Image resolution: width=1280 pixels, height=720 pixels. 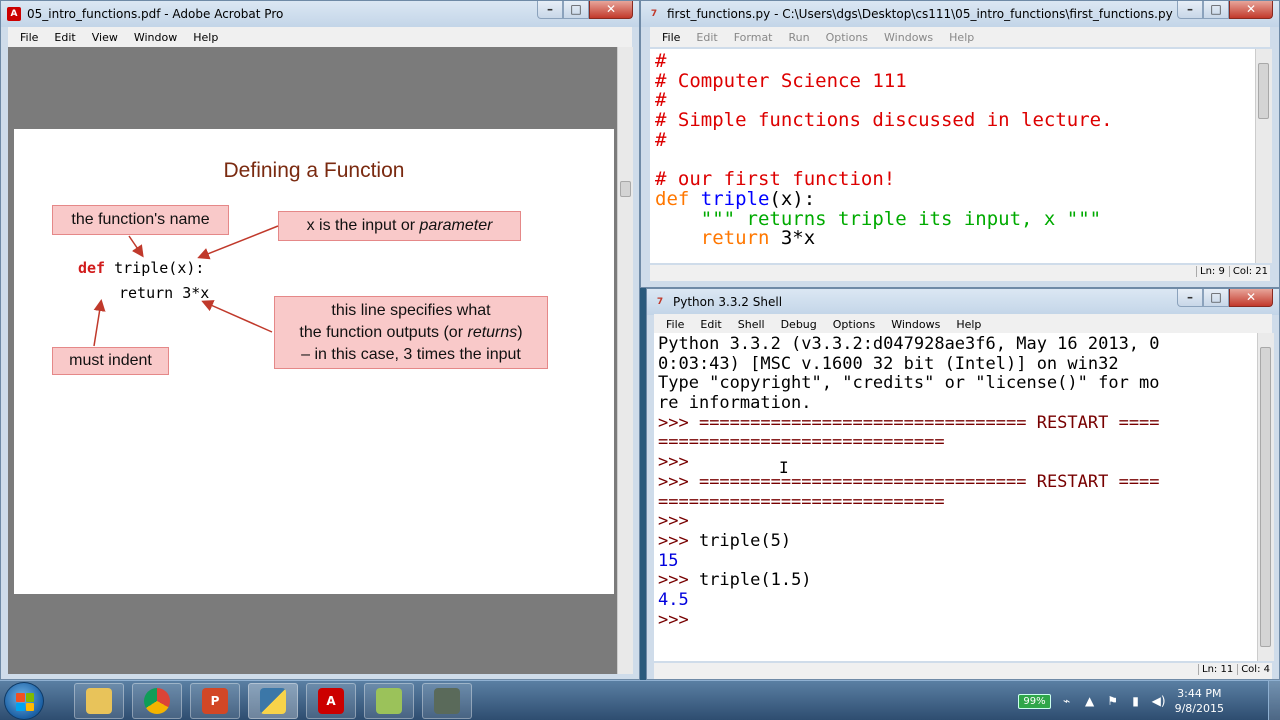 I want to click on editor-scroll-thumb, so click(x=1263, y=91).